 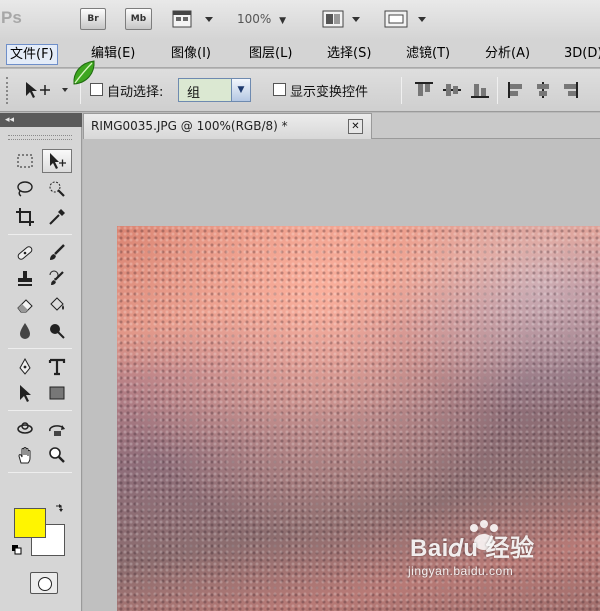 I want to click on path-selection-tool, so click(x=25, y=393).